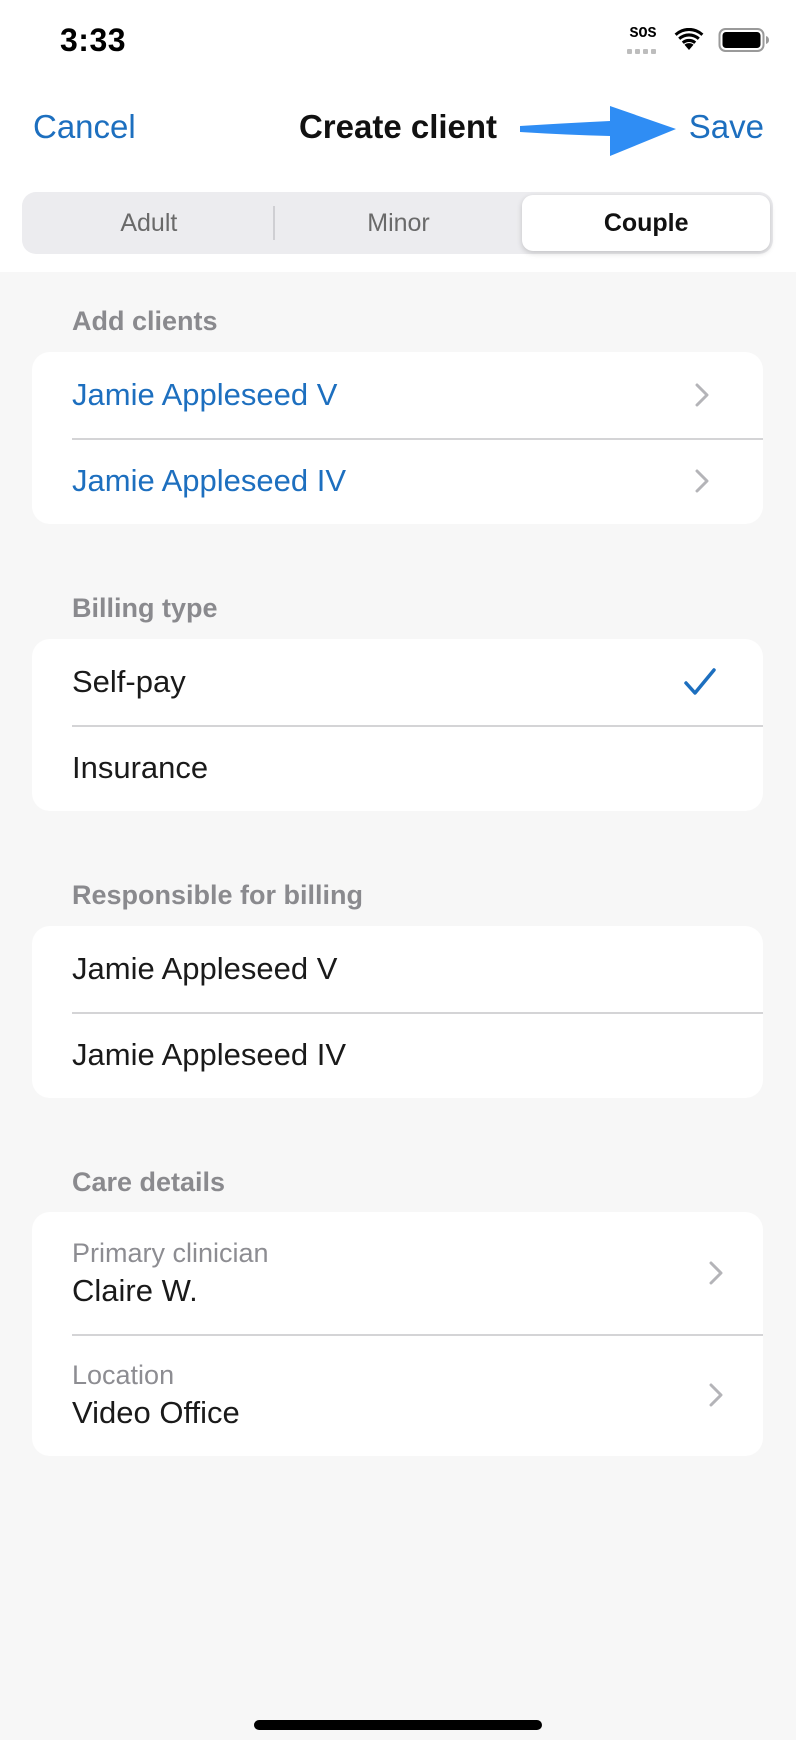 This screenshot has height=1740, width=796. Describe the element at coordinates (743, 40) in the screenshot. I see `battery-icon` at that location.